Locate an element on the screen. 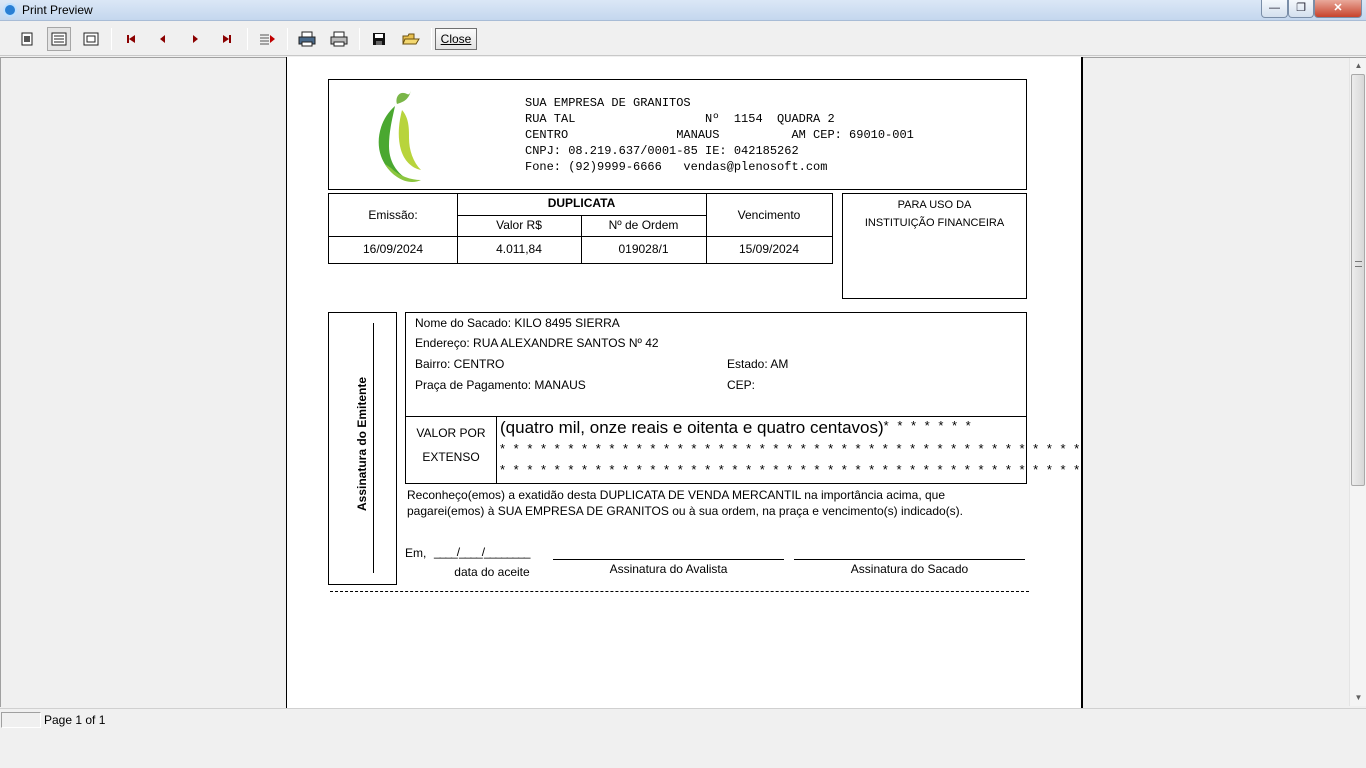 This screenshot has width=1366, height=768. window-close-button: ✕ is located at coordinates (1338, 9).